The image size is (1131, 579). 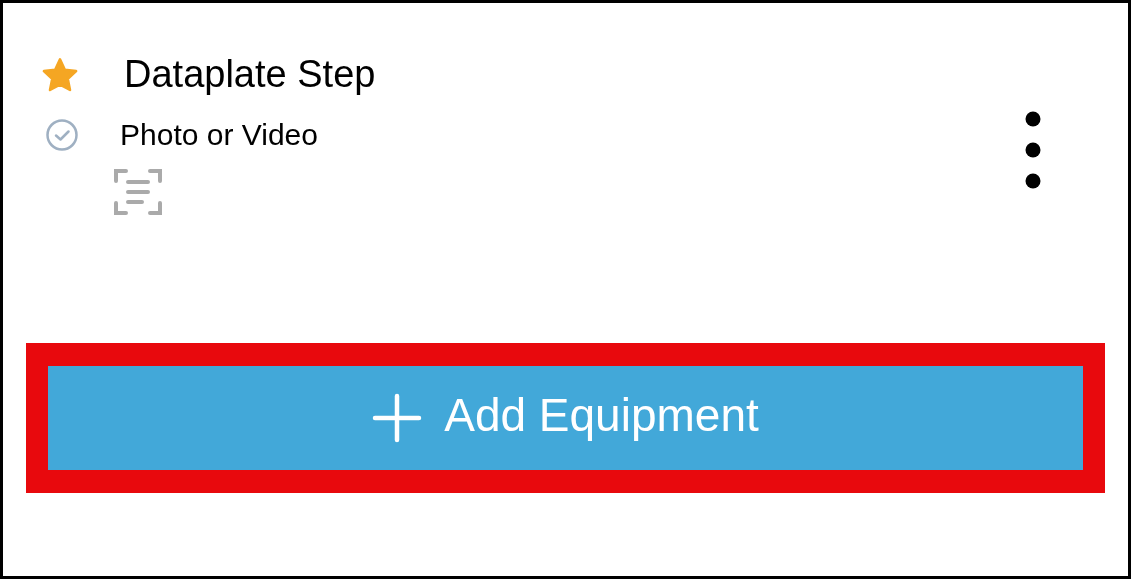 I want to click on check-circle-icon, so click(x=62, y=135).